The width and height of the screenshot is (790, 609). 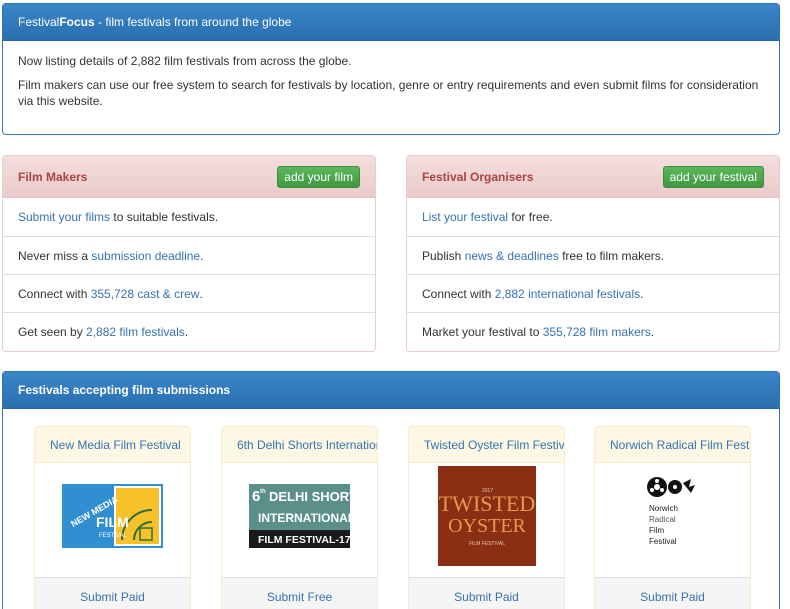 I want to click on submission-deadline-link: submission deadline, so click(x=145, y=256).